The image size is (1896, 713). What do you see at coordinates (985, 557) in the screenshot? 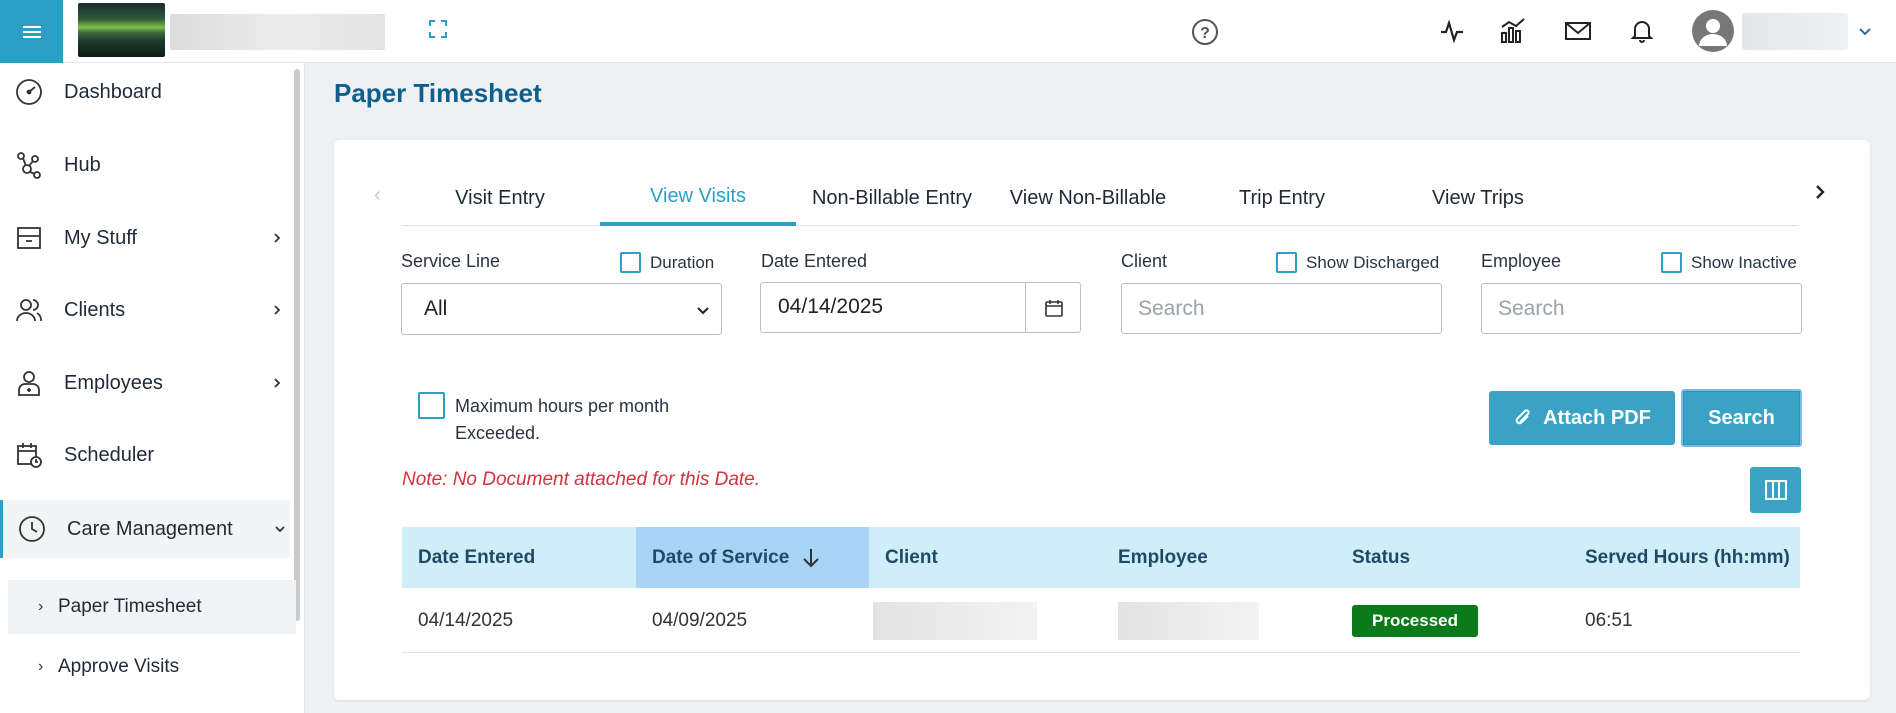
I see `column-header-client: Client` at bounding box center [985, 557].